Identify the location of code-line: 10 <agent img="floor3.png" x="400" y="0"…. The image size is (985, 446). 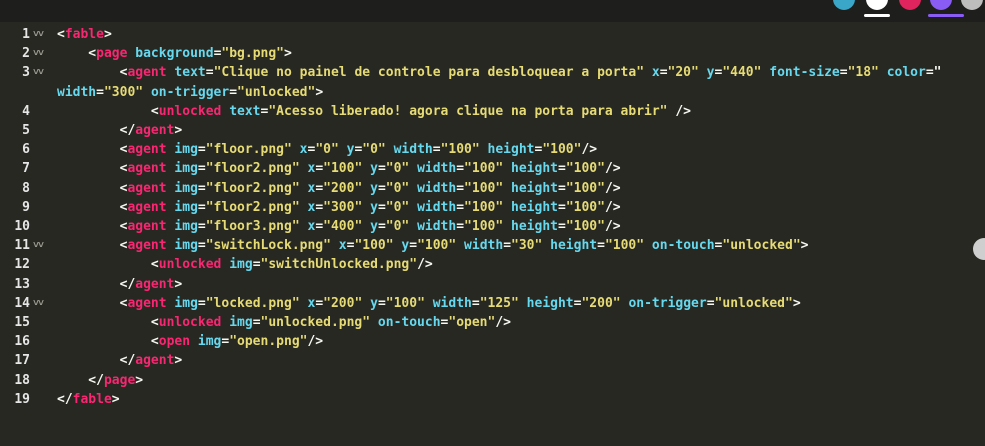
(492, 226).